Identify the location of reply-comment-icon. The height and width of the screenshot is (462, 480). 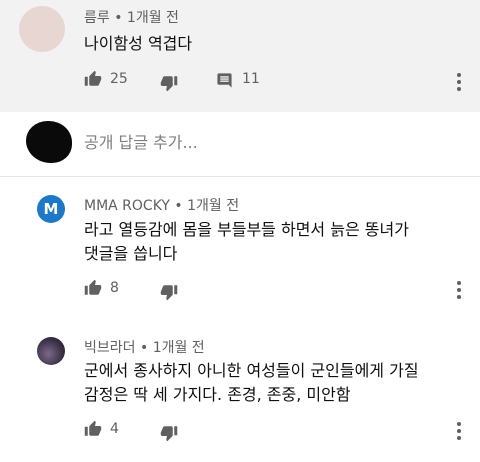
(224, 80).